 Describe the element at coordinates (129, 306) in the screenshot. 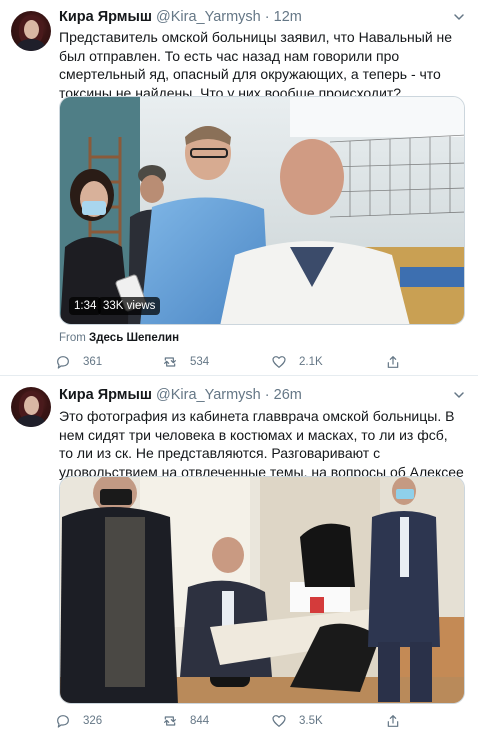

I see `video-views: 33K views` at that location.